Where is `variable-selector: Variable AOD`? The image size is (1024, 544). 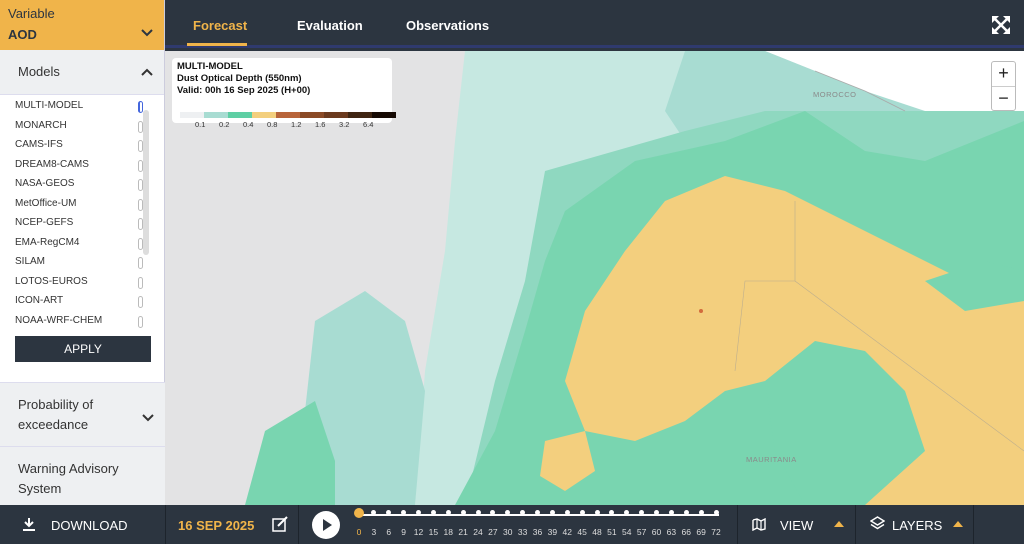
variable-selector: Variable AOD is located at coordinates (82, 25).